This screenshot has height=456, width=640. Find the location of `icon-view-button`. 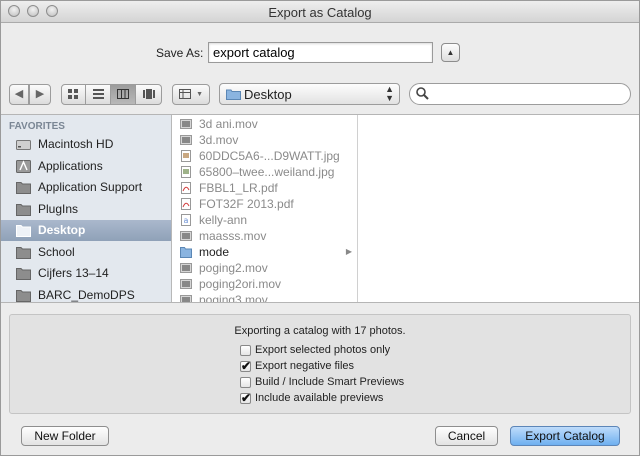

icon-view-button is located at coordinates (73, 94).